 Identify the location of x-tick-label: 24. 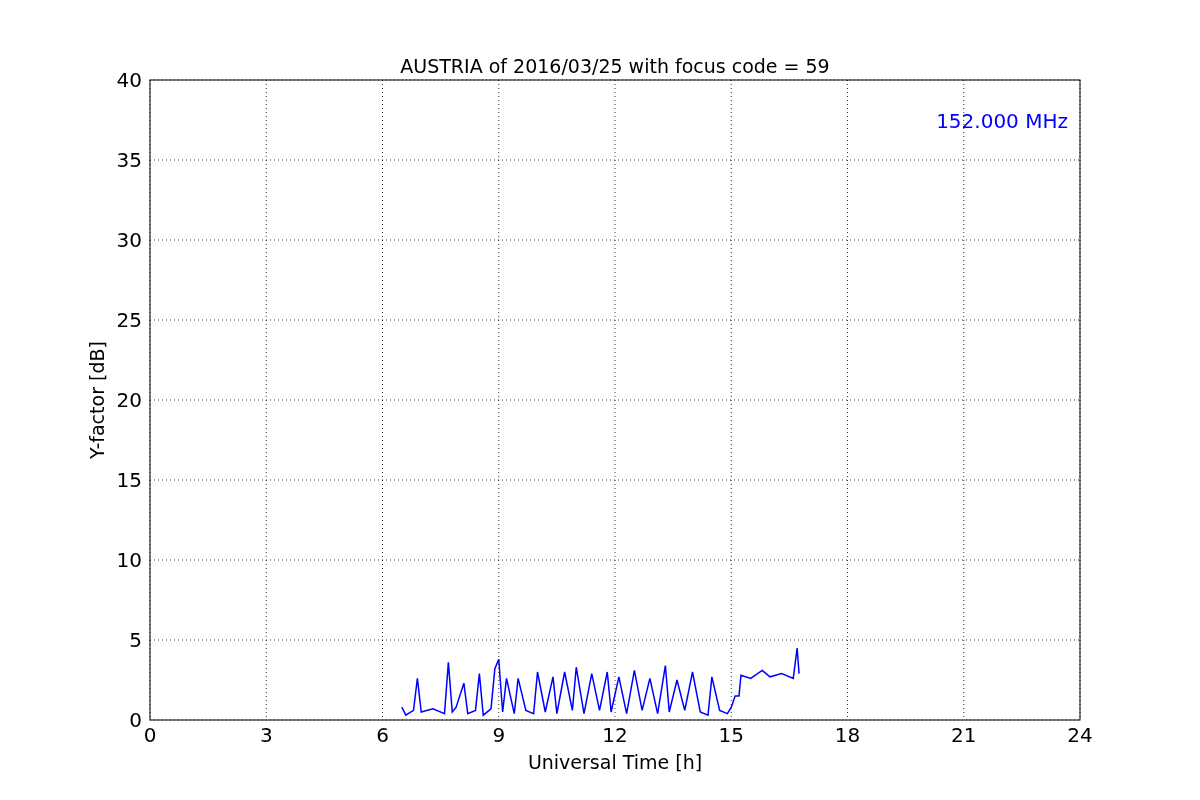
(1080, 735).